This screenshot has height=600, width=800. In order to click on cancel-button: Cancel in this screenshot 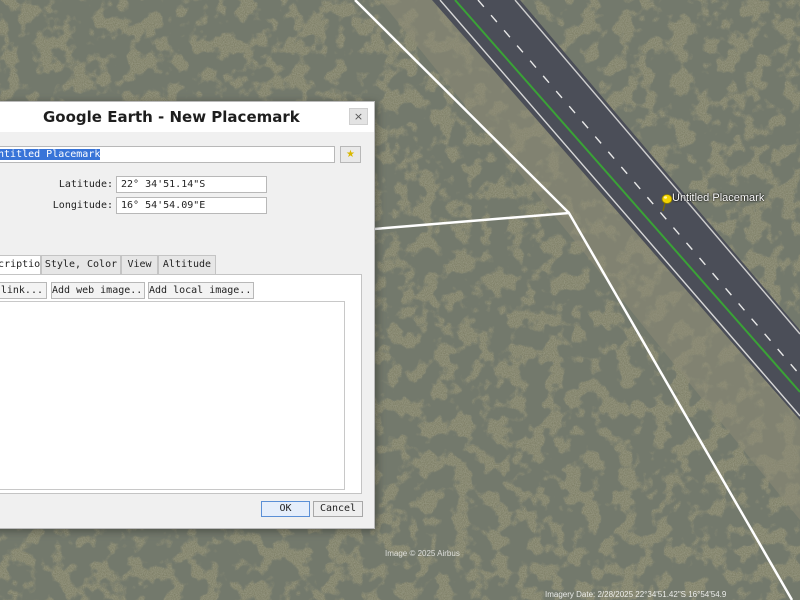, I will do `click(338, 509)`.